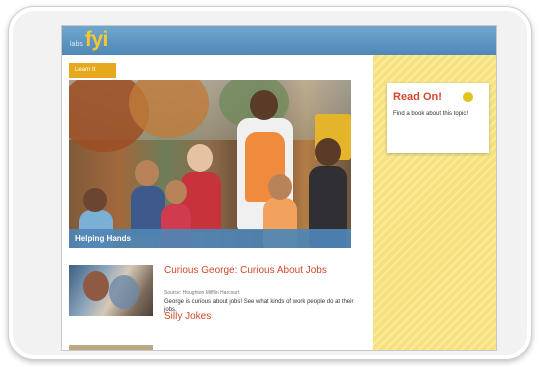  I want to click on section-tab: Learn It, so click(92, 70).